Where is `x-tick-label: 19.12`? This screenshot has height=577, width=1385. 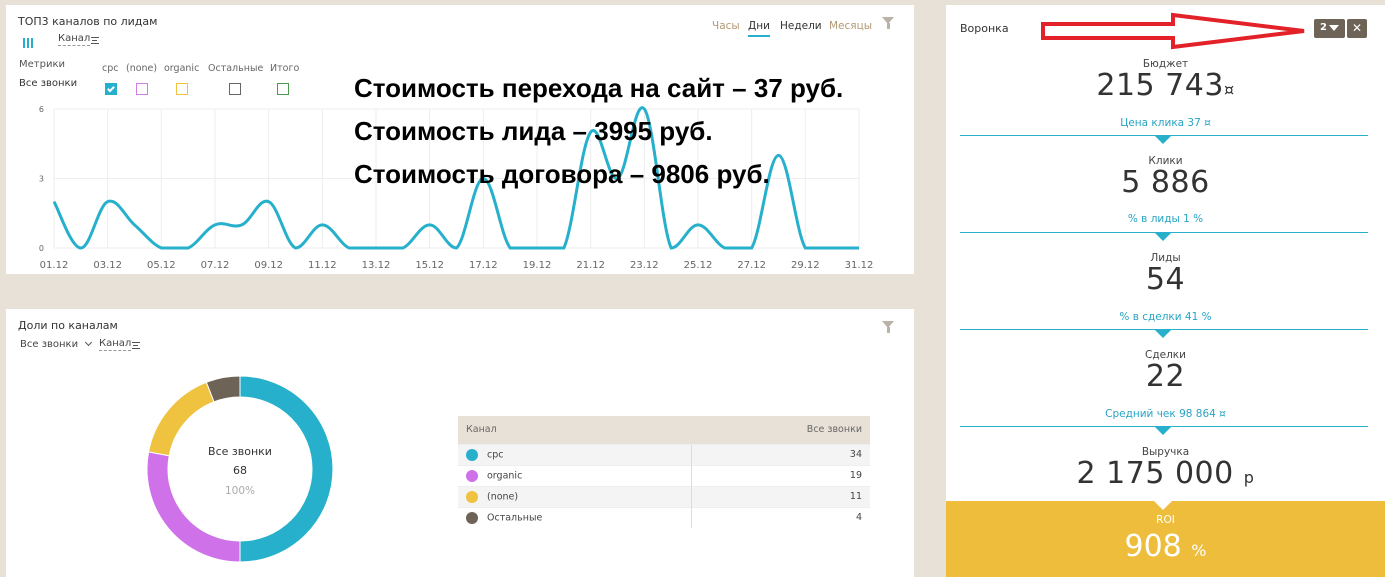
x-tick-label: 19.12 is located at coordinates (537, 265).